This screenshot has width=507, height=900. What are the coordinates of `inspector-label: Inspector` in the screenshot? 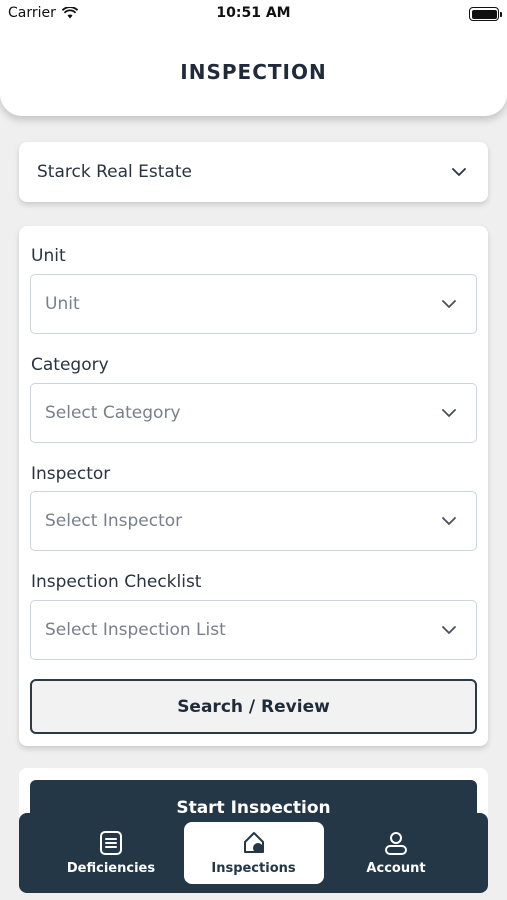 It's located at (71, 474).